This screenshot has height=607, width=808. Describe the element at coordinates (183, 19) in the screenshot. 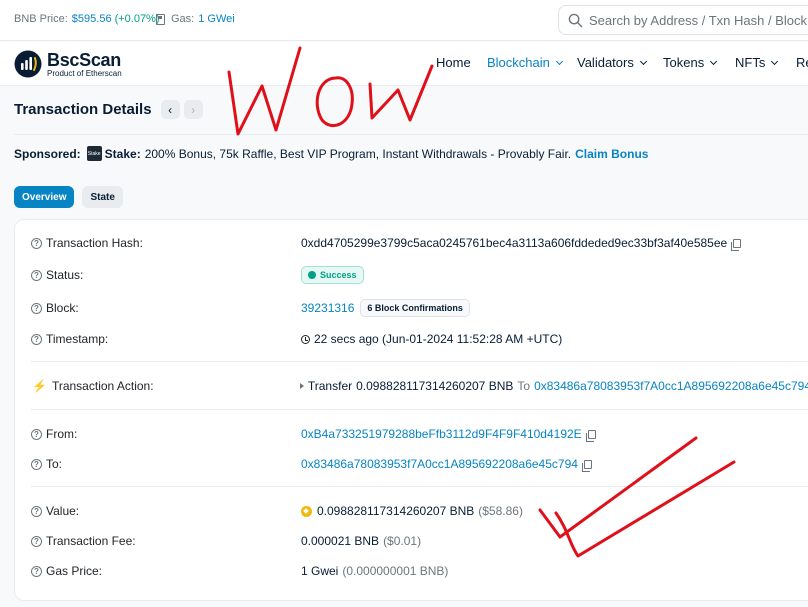

I see `gas-label: Gas:` at that location.